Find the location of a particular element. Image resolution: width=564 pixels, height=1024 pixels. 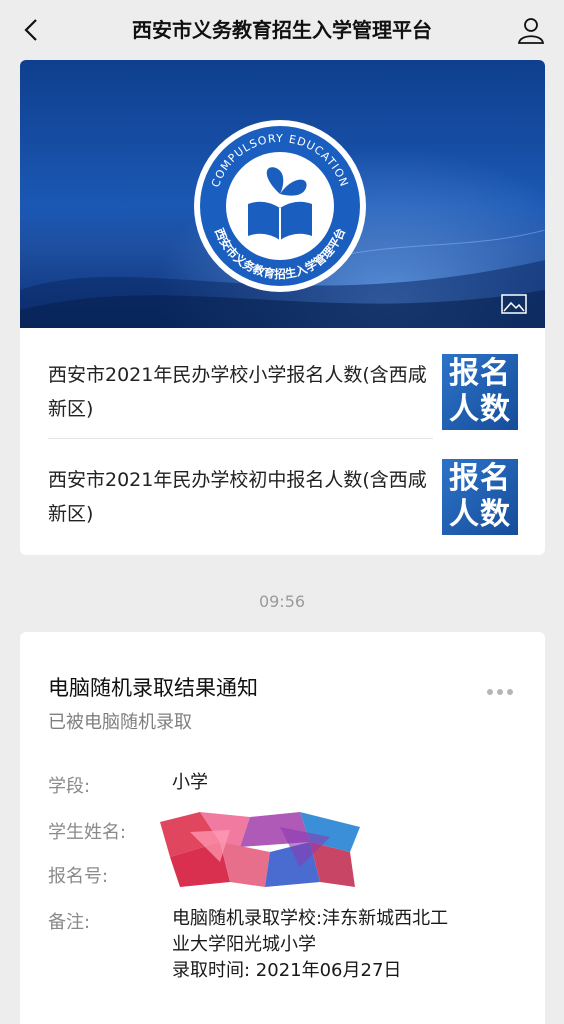

education-logo: COMPULSORY EDUCATION 西安市义务教育招生入学管理平台 is located at coordinates (280, 206).